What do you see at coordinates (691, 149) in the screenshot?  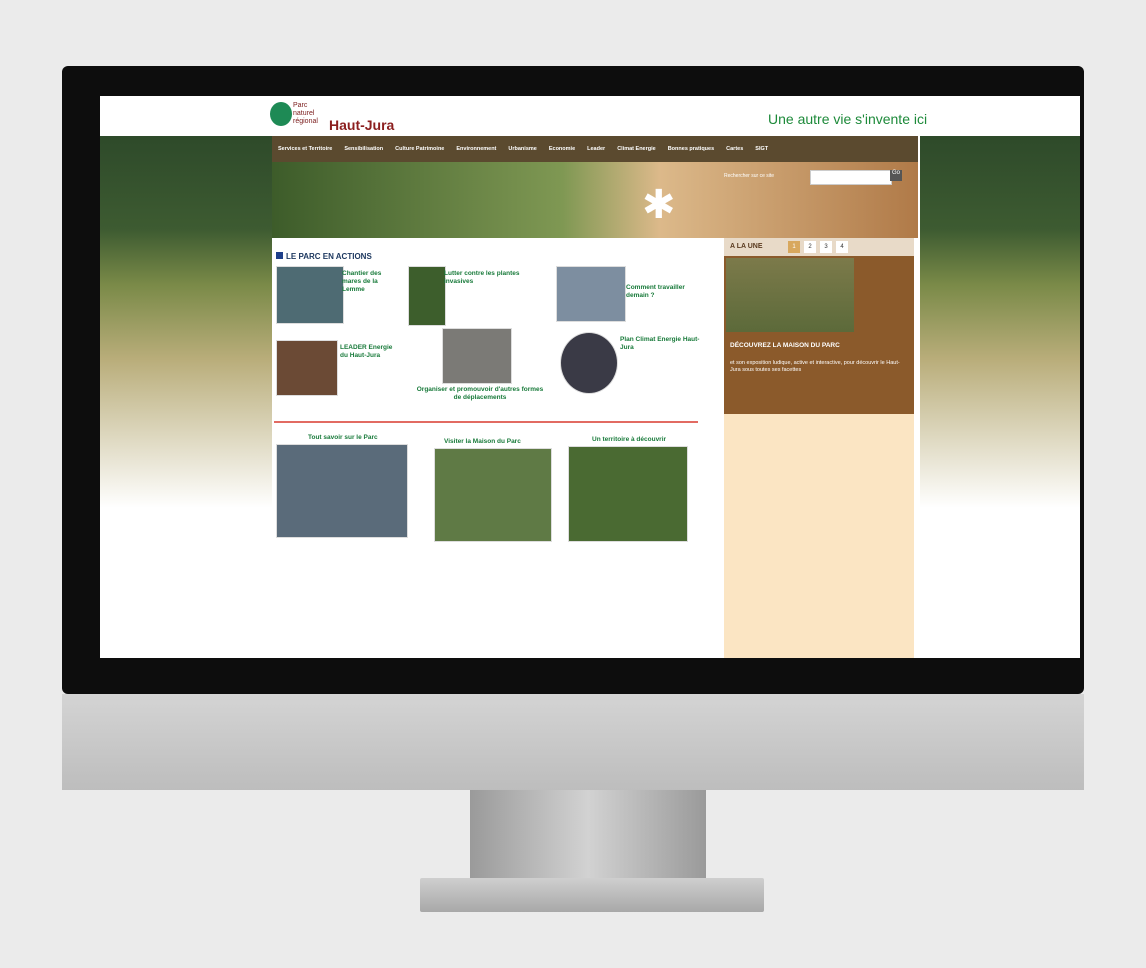 I see `nav-item: Bonnes pratiques` at bounding box center [691, 149].